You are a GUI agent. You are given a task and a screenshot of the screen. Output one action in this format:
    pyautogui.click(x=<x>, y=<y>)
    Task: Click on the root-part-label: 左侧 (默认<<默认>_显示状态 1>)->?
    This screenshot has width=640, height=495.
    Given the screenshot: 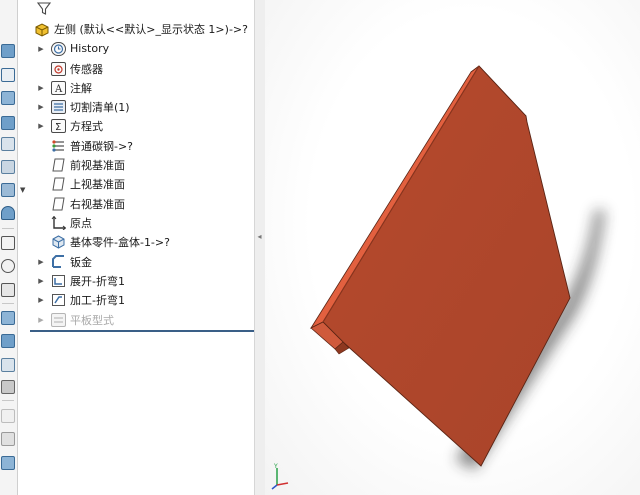 What is the action you would take?
    pyautogui.click(x=151, y=29)
    